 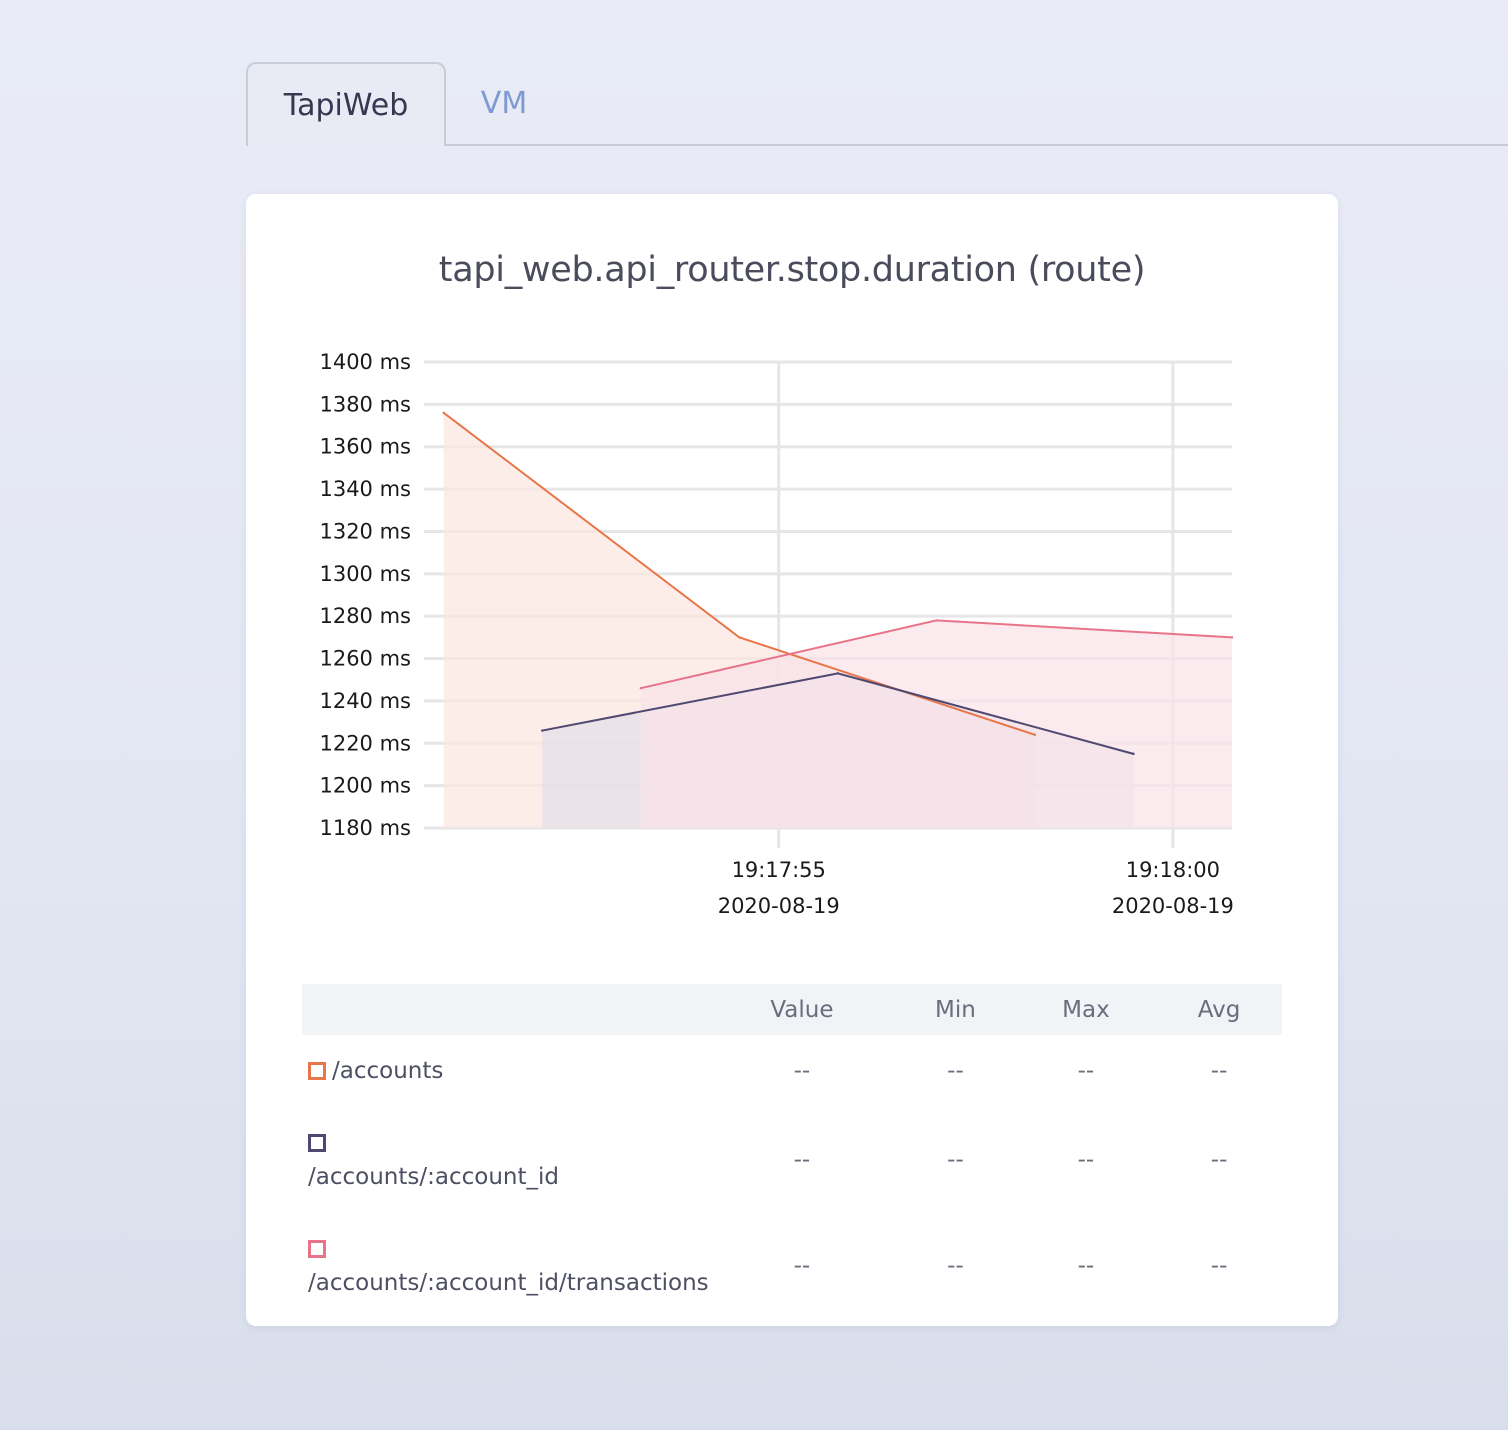 I want to click on tab-vm: VM, so click(x=504, y=104).